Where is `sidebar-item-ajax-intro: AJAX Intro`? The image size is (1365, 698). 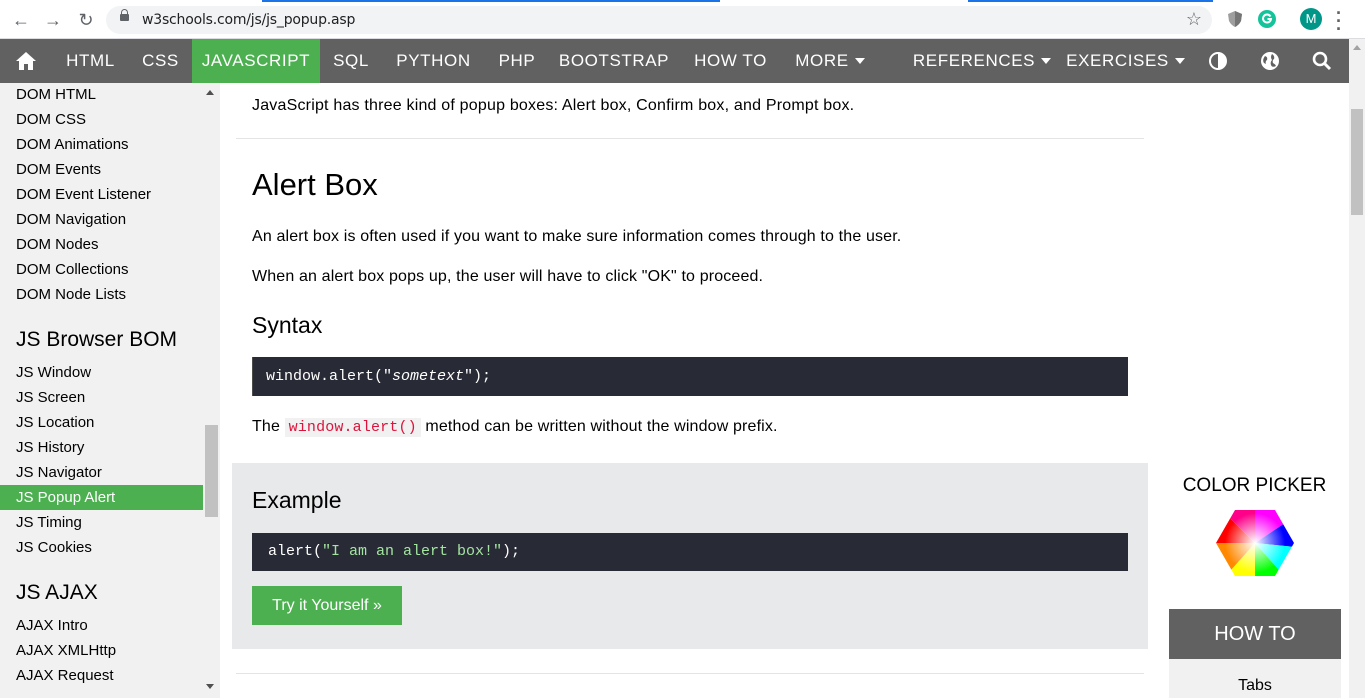
sidebar-item-ajax-intro: AJAX Intro is located at coordinates (101, 625).